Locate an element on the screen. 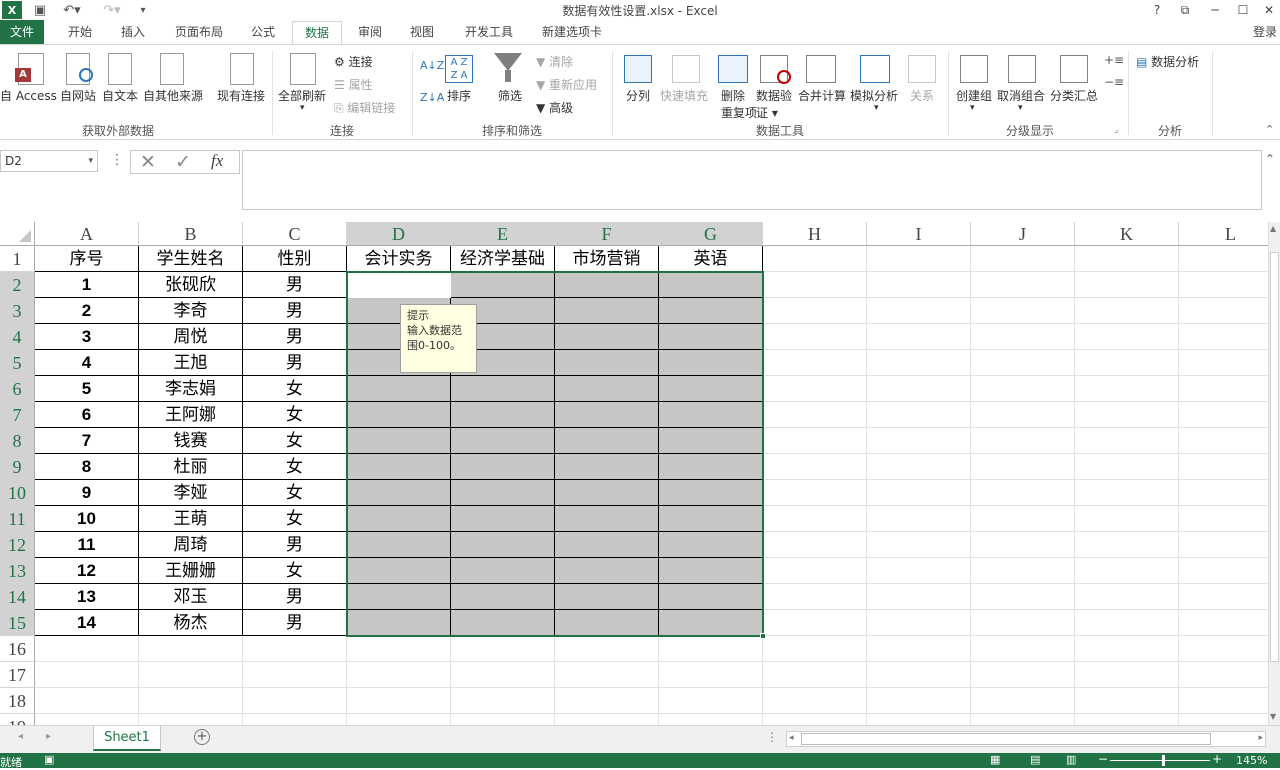  cell: 8 is located at coordinates (87, 467).